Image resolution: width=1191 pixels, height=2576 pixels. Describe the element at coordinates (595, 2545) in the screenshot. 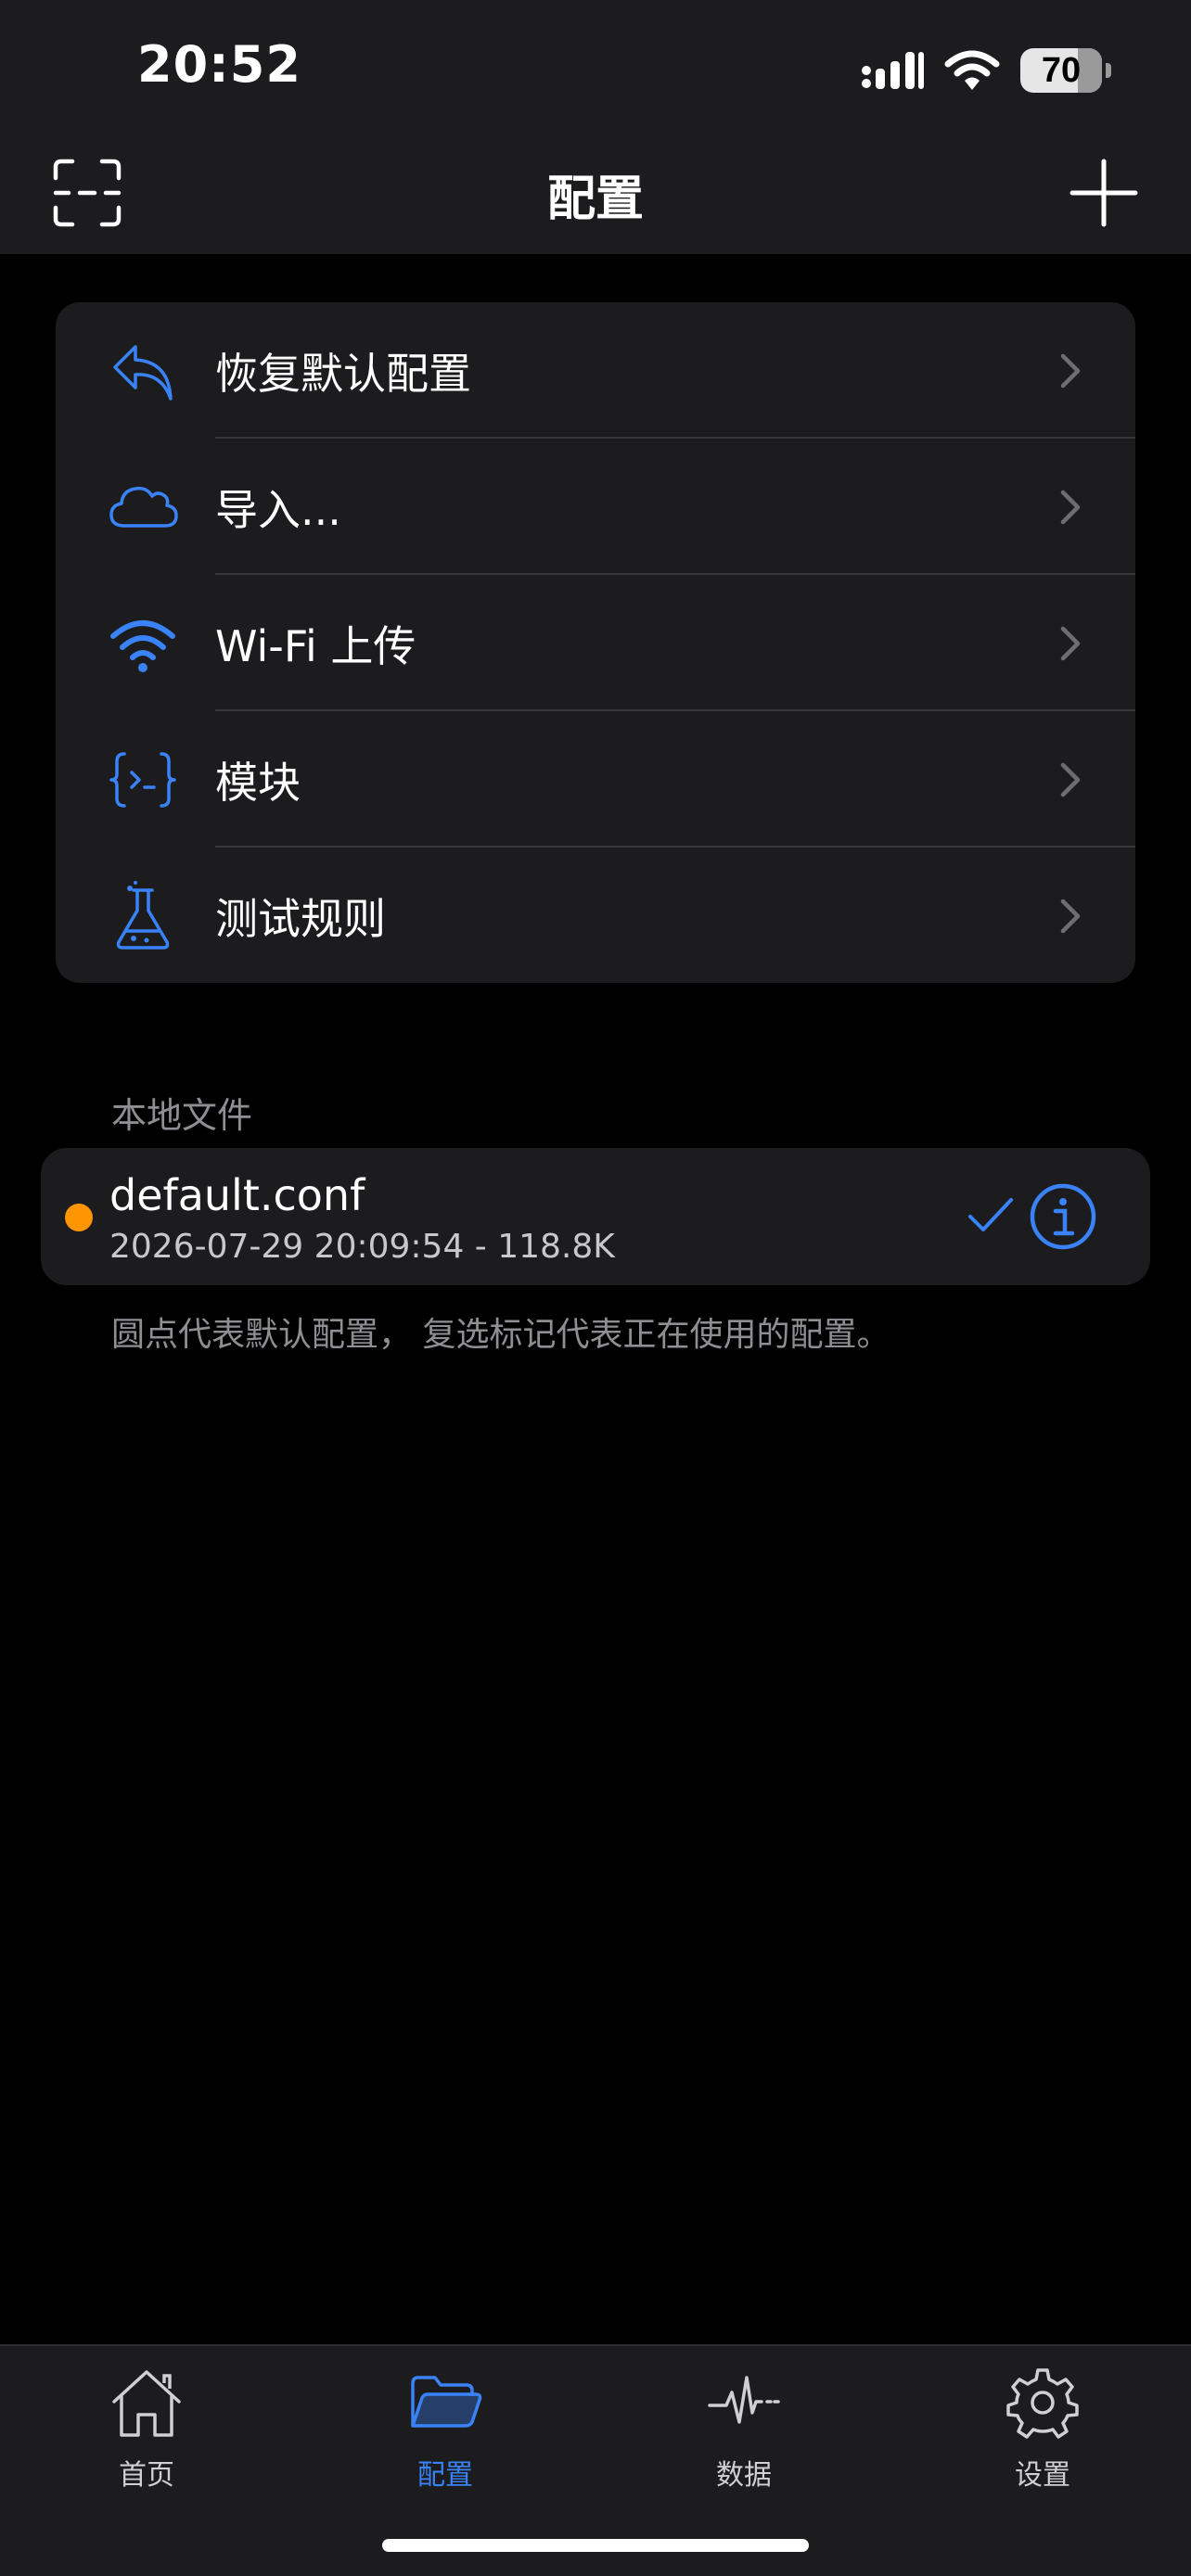

I see `home-indicator` at that location.